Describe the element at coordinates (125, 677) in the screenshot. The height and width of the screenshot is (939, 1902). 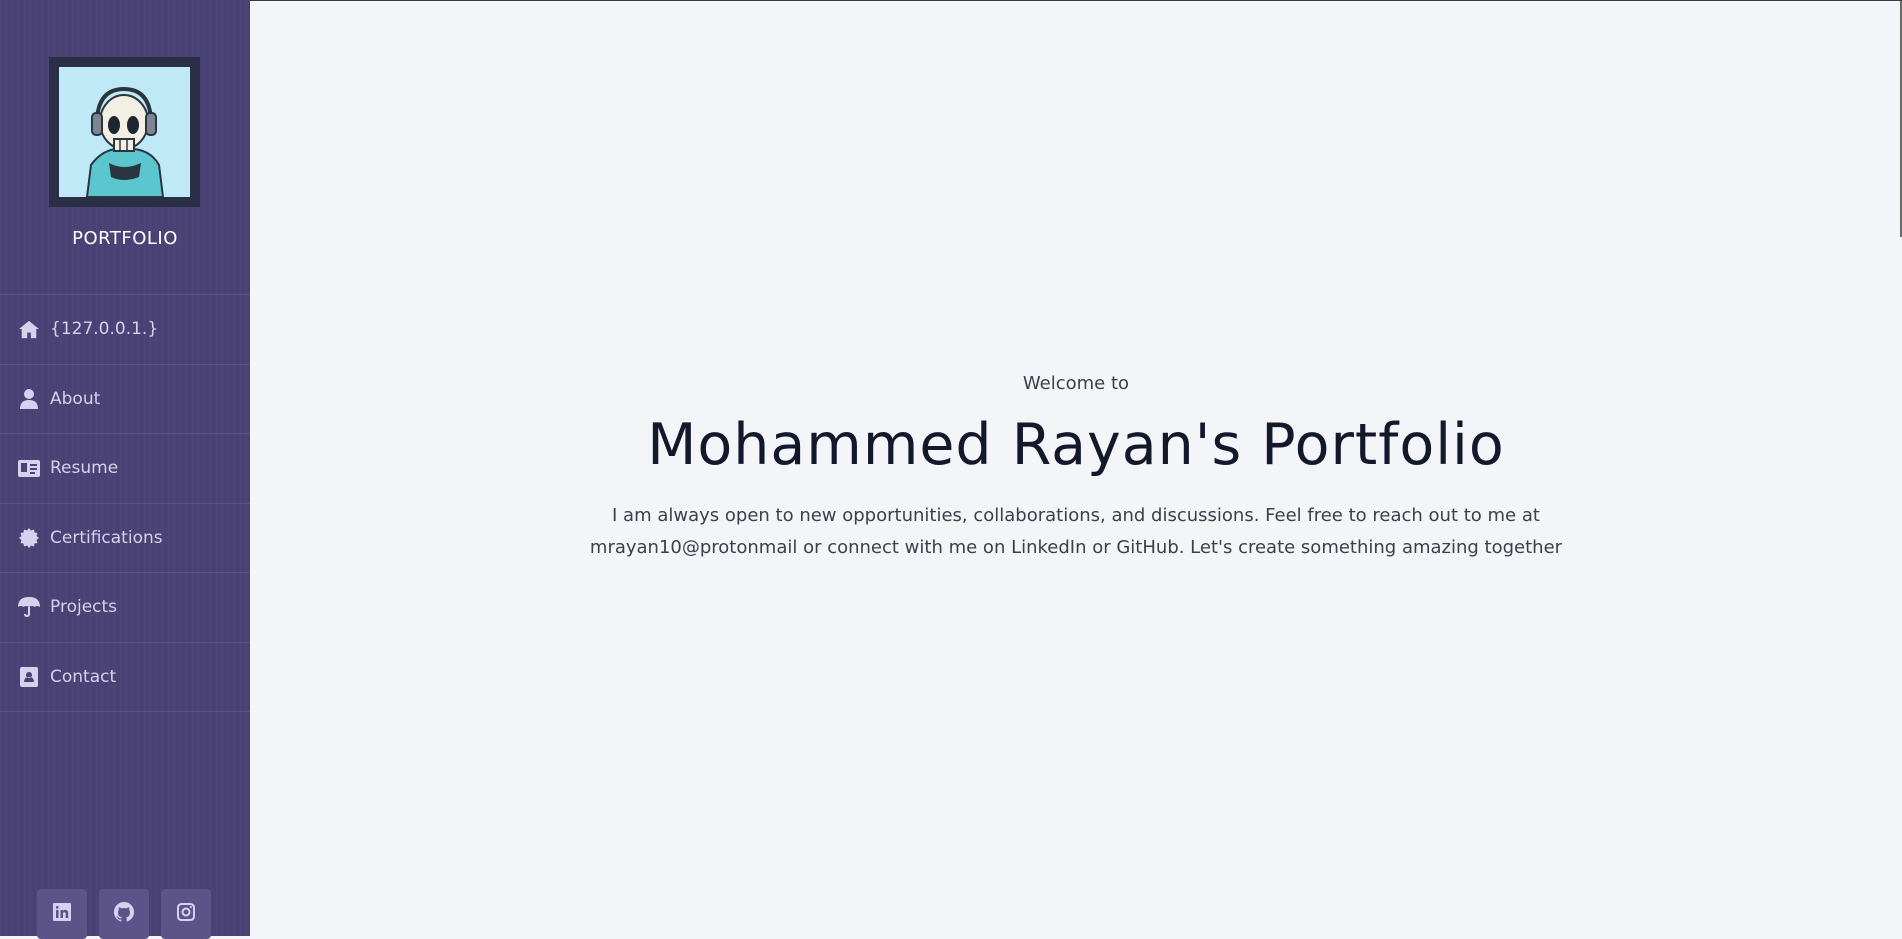
I see `sidebar-item-contact: Contact` at that location.